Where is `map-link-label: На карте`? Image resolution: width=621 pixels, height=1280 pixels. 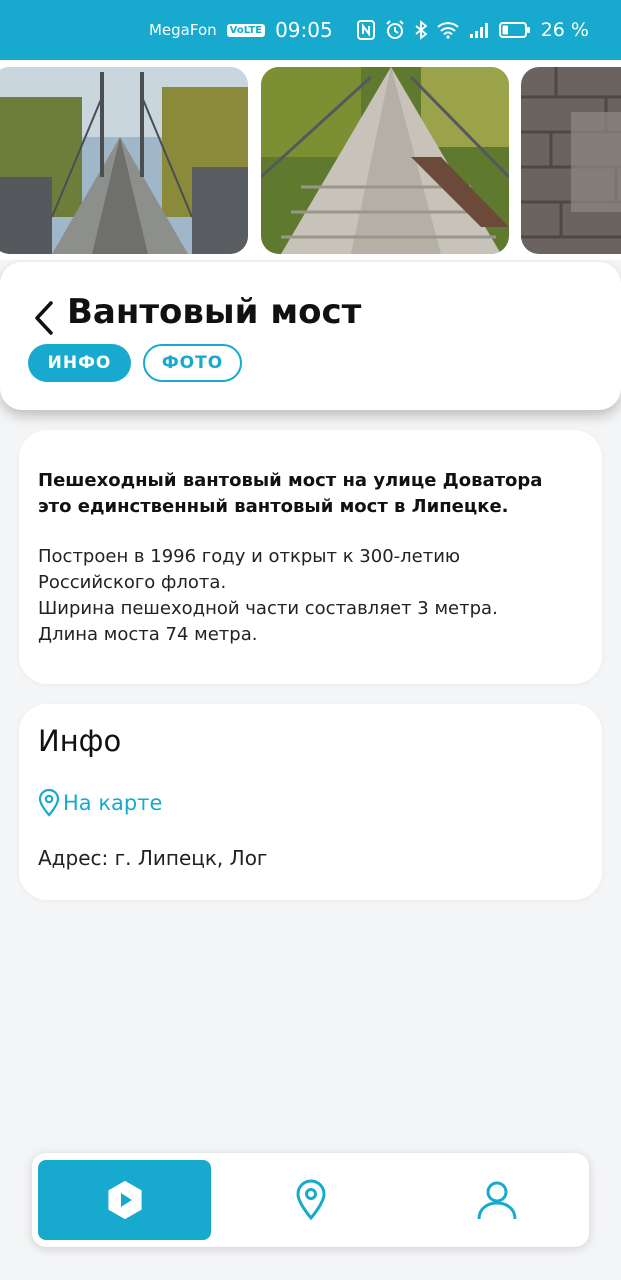
map-link-label: На карте is located at coordinates (113, 803).